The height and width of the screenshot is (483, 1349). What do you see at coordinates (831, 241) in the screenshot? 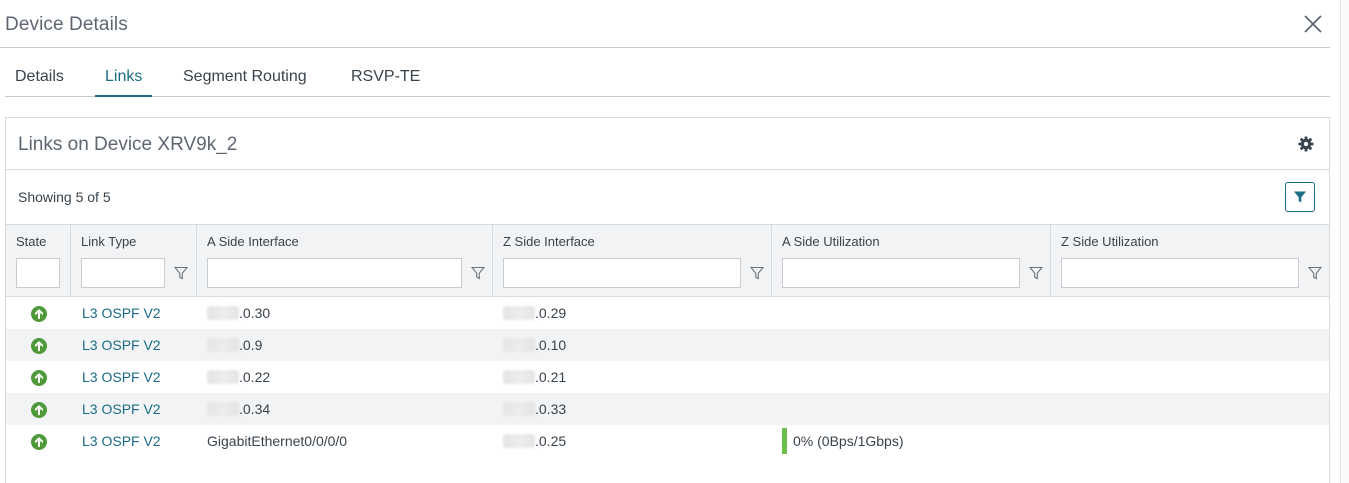
I see `column-header-label: A Side Utilization` at bounding box center [831, 241].